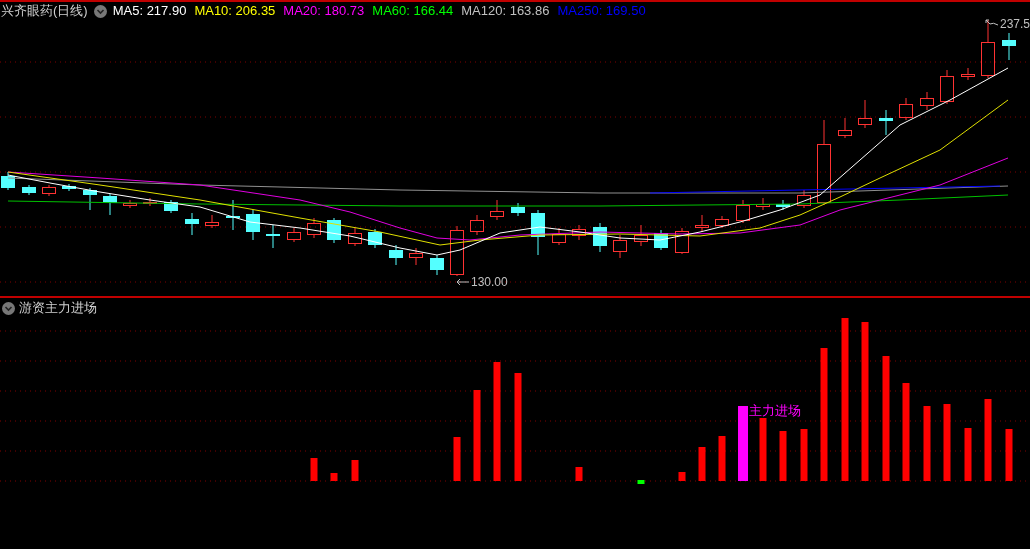  Describe the element at coordinates (1015, 24) in the screenshot. I see `high-price-label: 237.5` at that location.